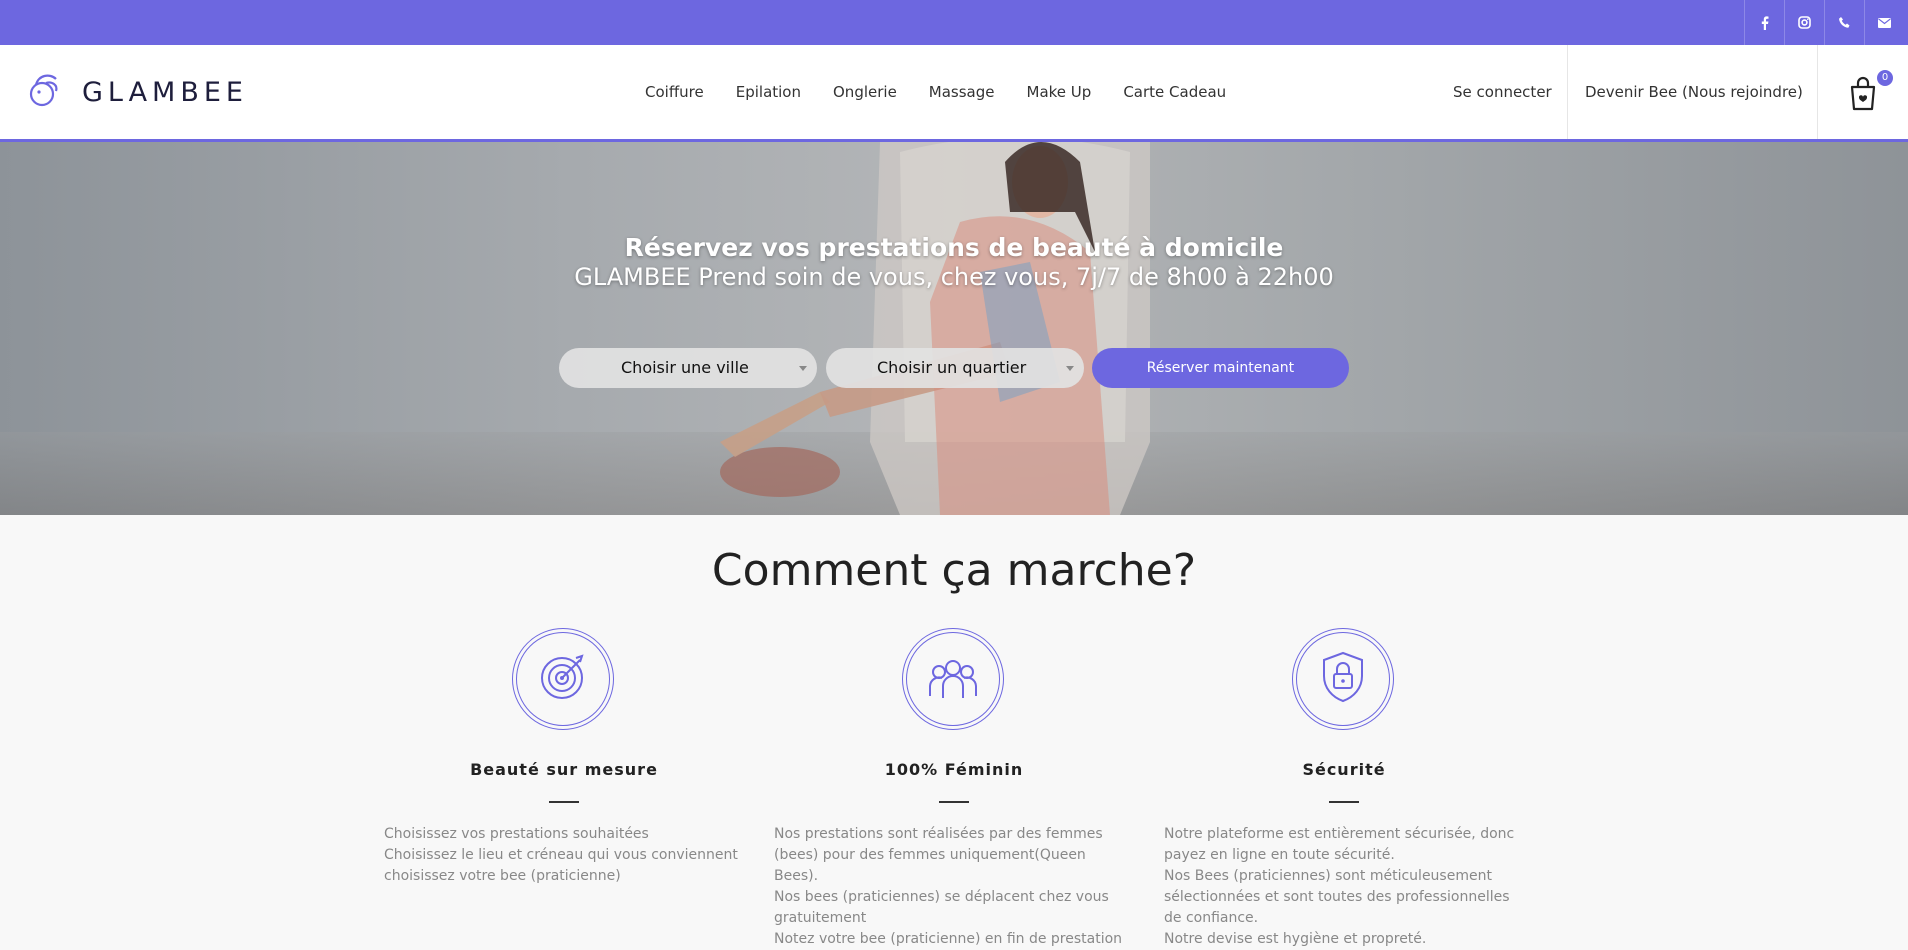 This screenshot has width=1908, height=950. I want to click on nav-epilation: Epilation, so click(768, 92).